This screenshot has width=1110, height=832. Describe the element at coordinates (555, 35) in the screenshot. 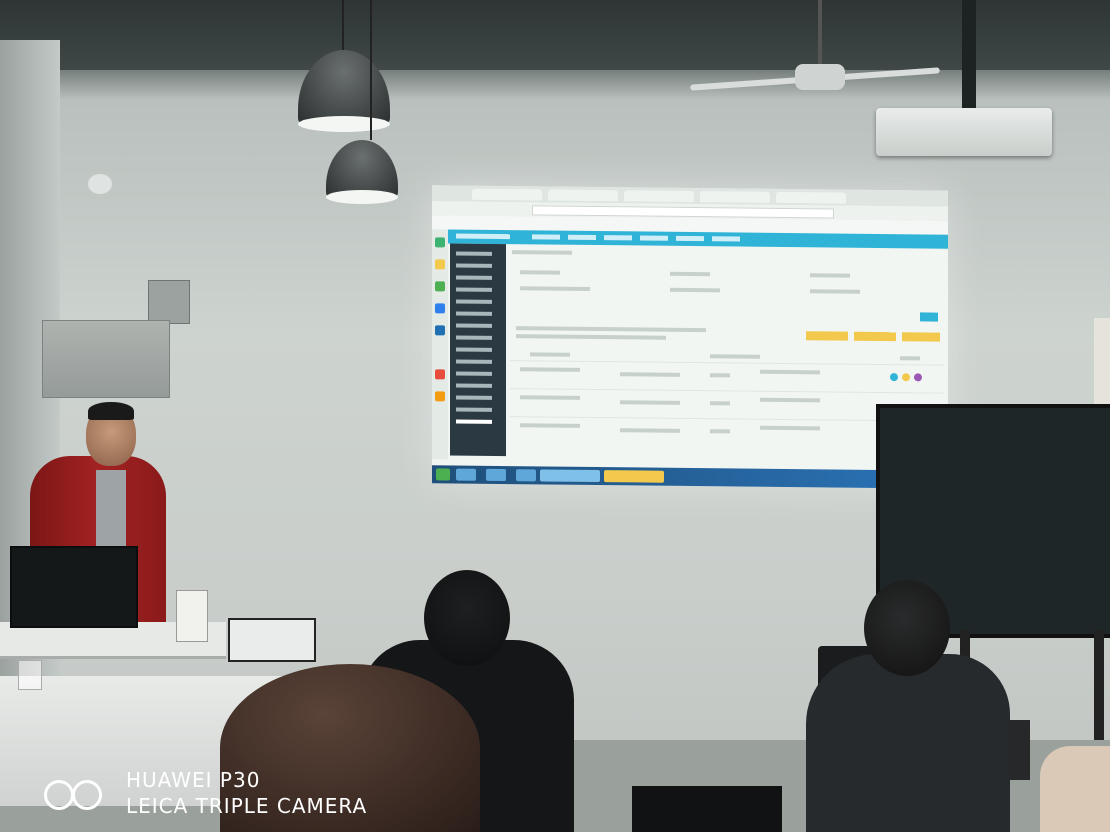

I see `ceiling` at that location.